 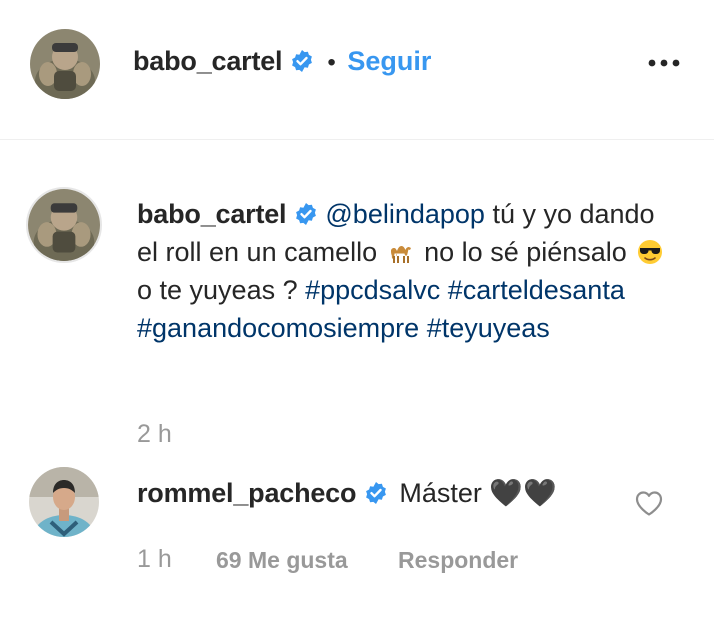 I want to click on hashtag-link: #carteldesanta, so click(x=536, y=290).